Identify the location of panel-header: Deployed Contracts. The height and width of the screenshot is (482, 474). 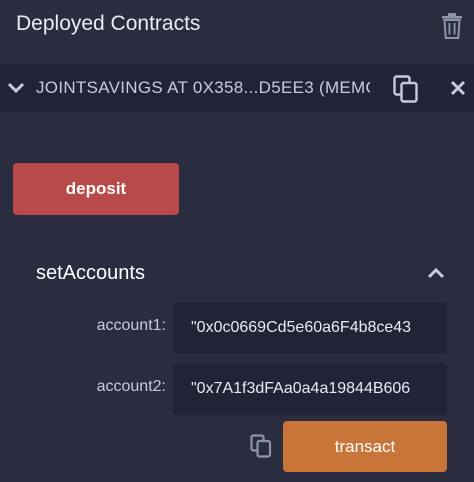
(237, 26).